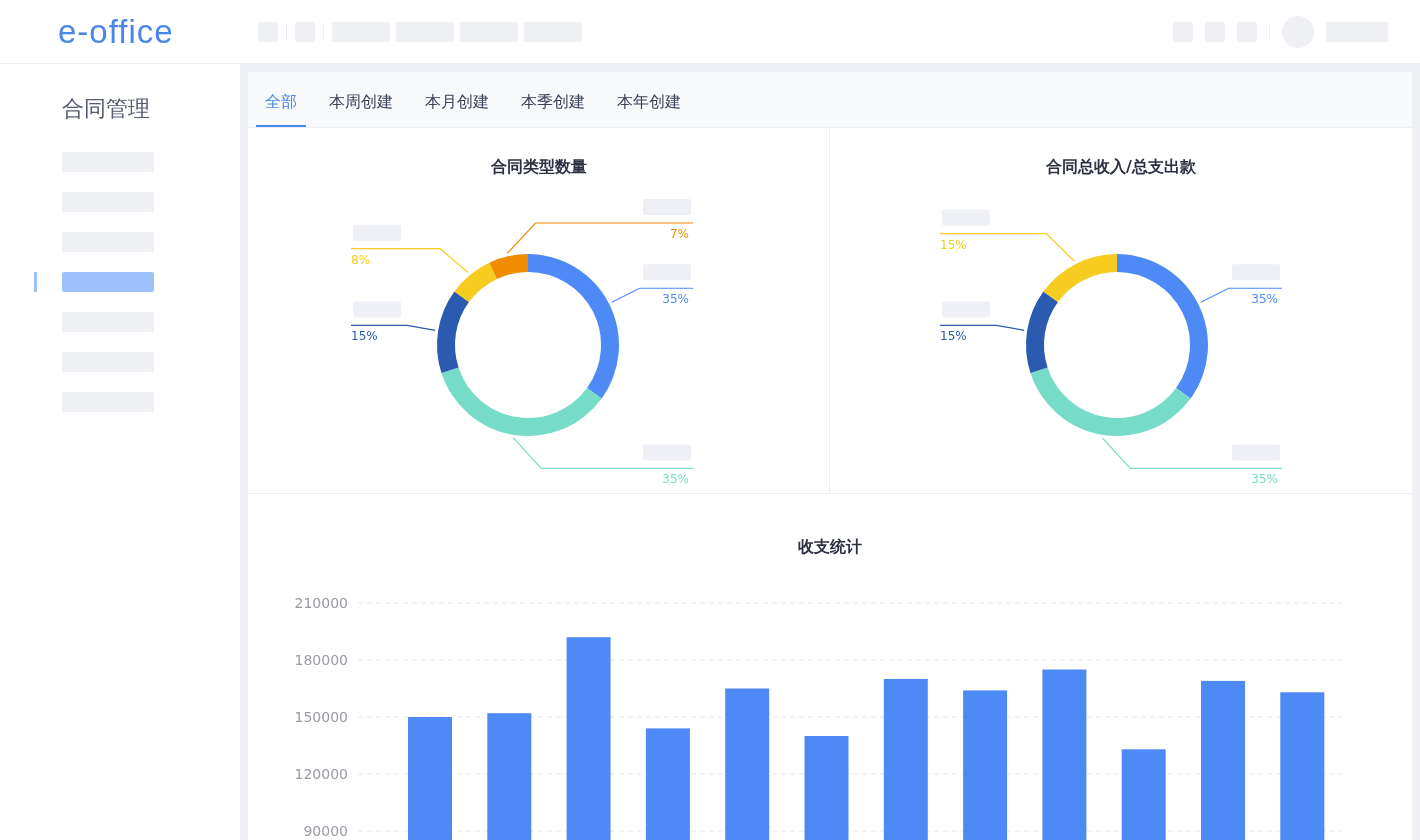 The height and width of the screenshot is (840, 1420). Describe the element at coordinates (457, 99) in the screenshot. I see `tab: 本月创建` at that location.